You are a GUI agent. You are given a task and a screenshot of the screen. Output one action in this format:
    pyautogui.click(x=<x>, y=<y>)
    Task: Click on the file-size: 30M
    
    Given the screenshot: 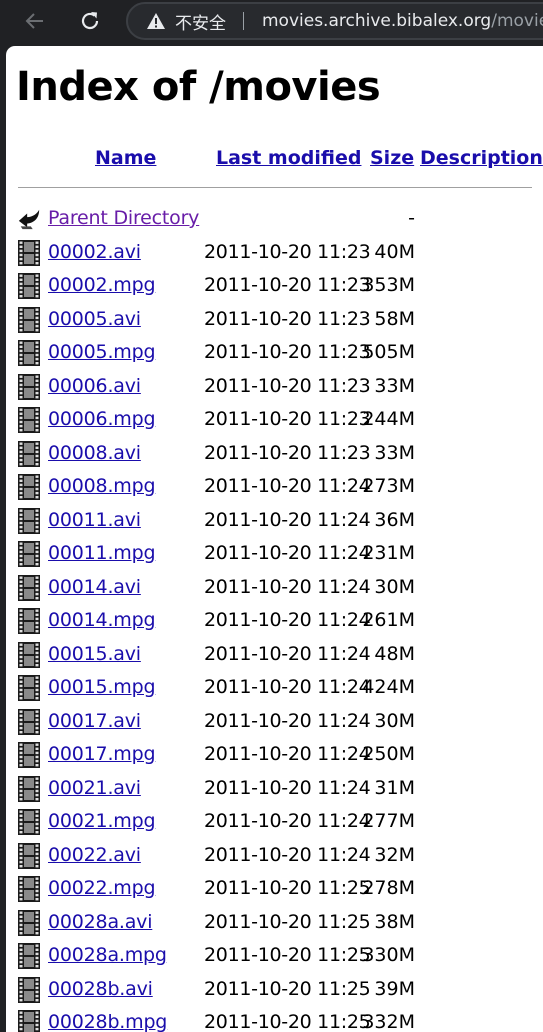 What is the action you would take?
    pyautogui.click(x=394, y=720)
    